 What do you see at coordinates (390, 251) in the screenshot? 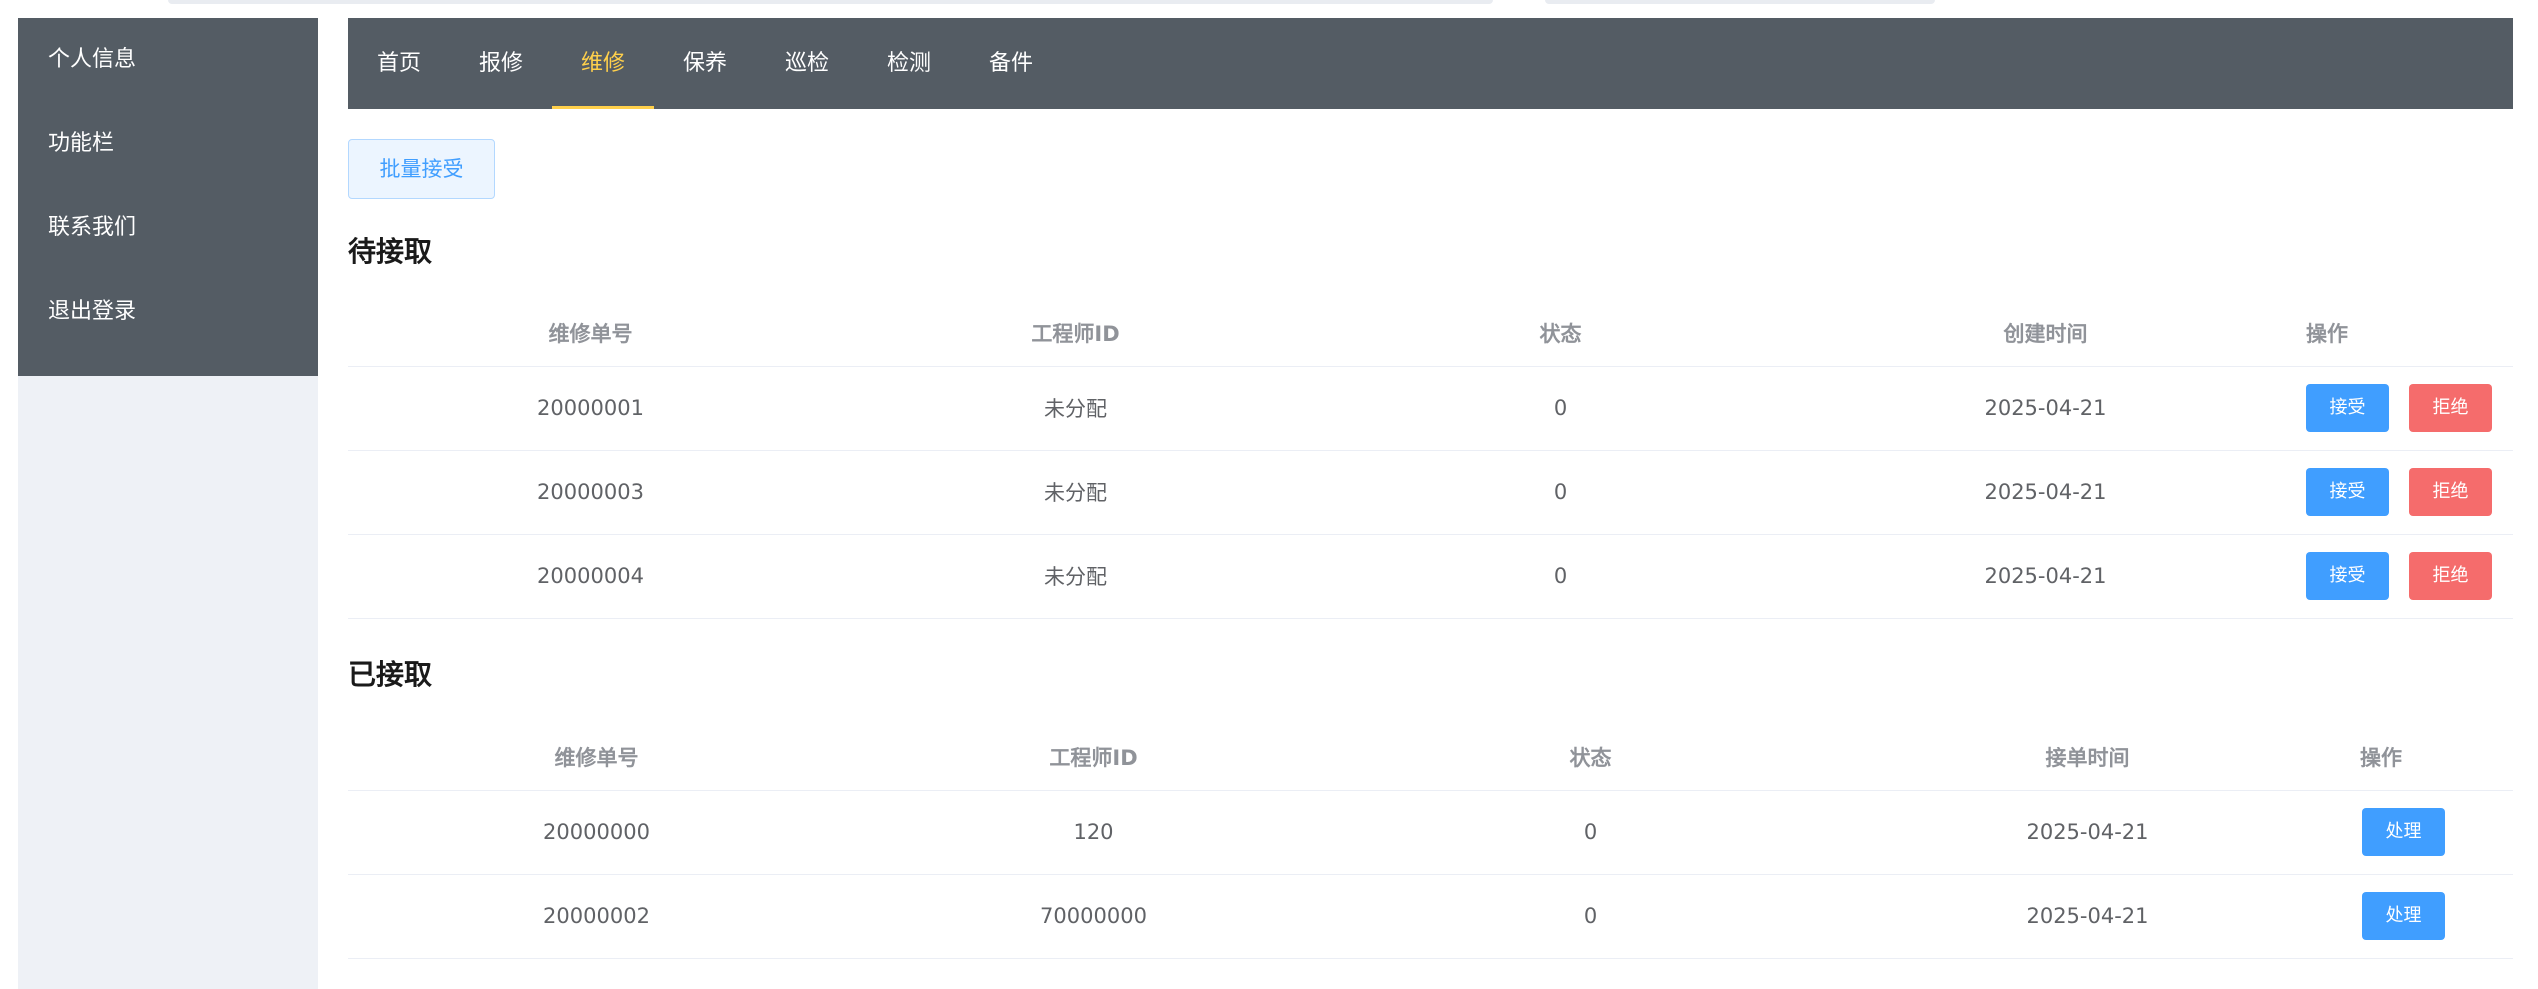
I see `pending-section-title: 待接取` at bounding box center [390, 251].